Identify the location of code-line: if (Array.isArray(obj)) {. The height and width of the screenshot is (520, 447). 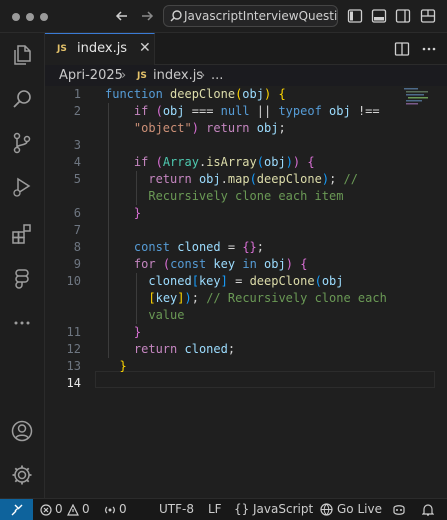
(224, 162).